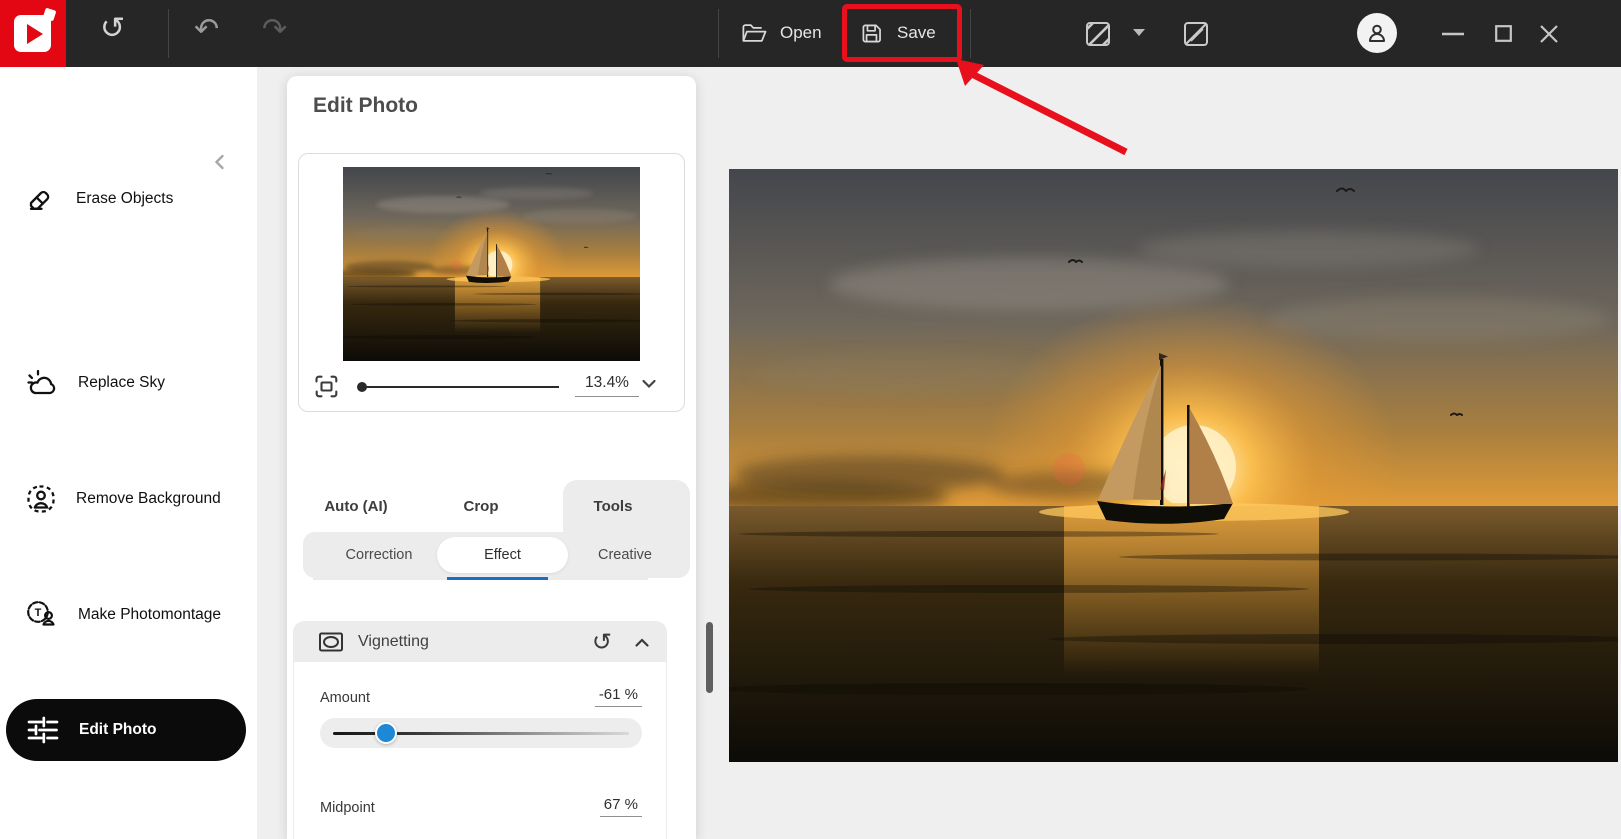  What do you see at coordinates (602, 642) in the screenshot?
I see `reset-vignetting-icon: ↺` at bounding box center [602, 642].